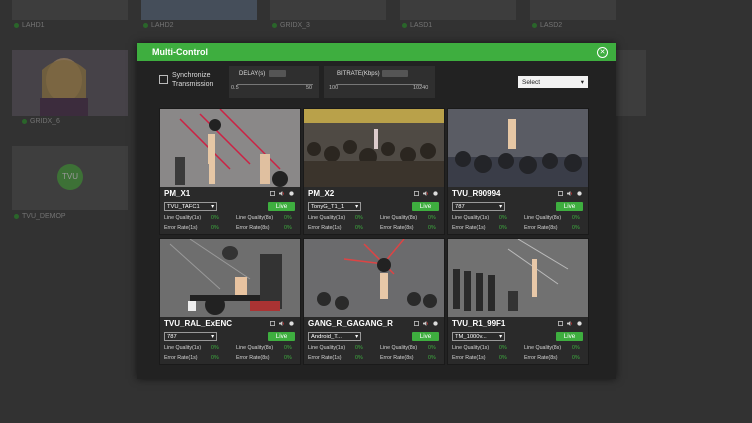  Describe the element at coordinates (309, 88) in the screenshot. I see `delay-max: 50` at that location.